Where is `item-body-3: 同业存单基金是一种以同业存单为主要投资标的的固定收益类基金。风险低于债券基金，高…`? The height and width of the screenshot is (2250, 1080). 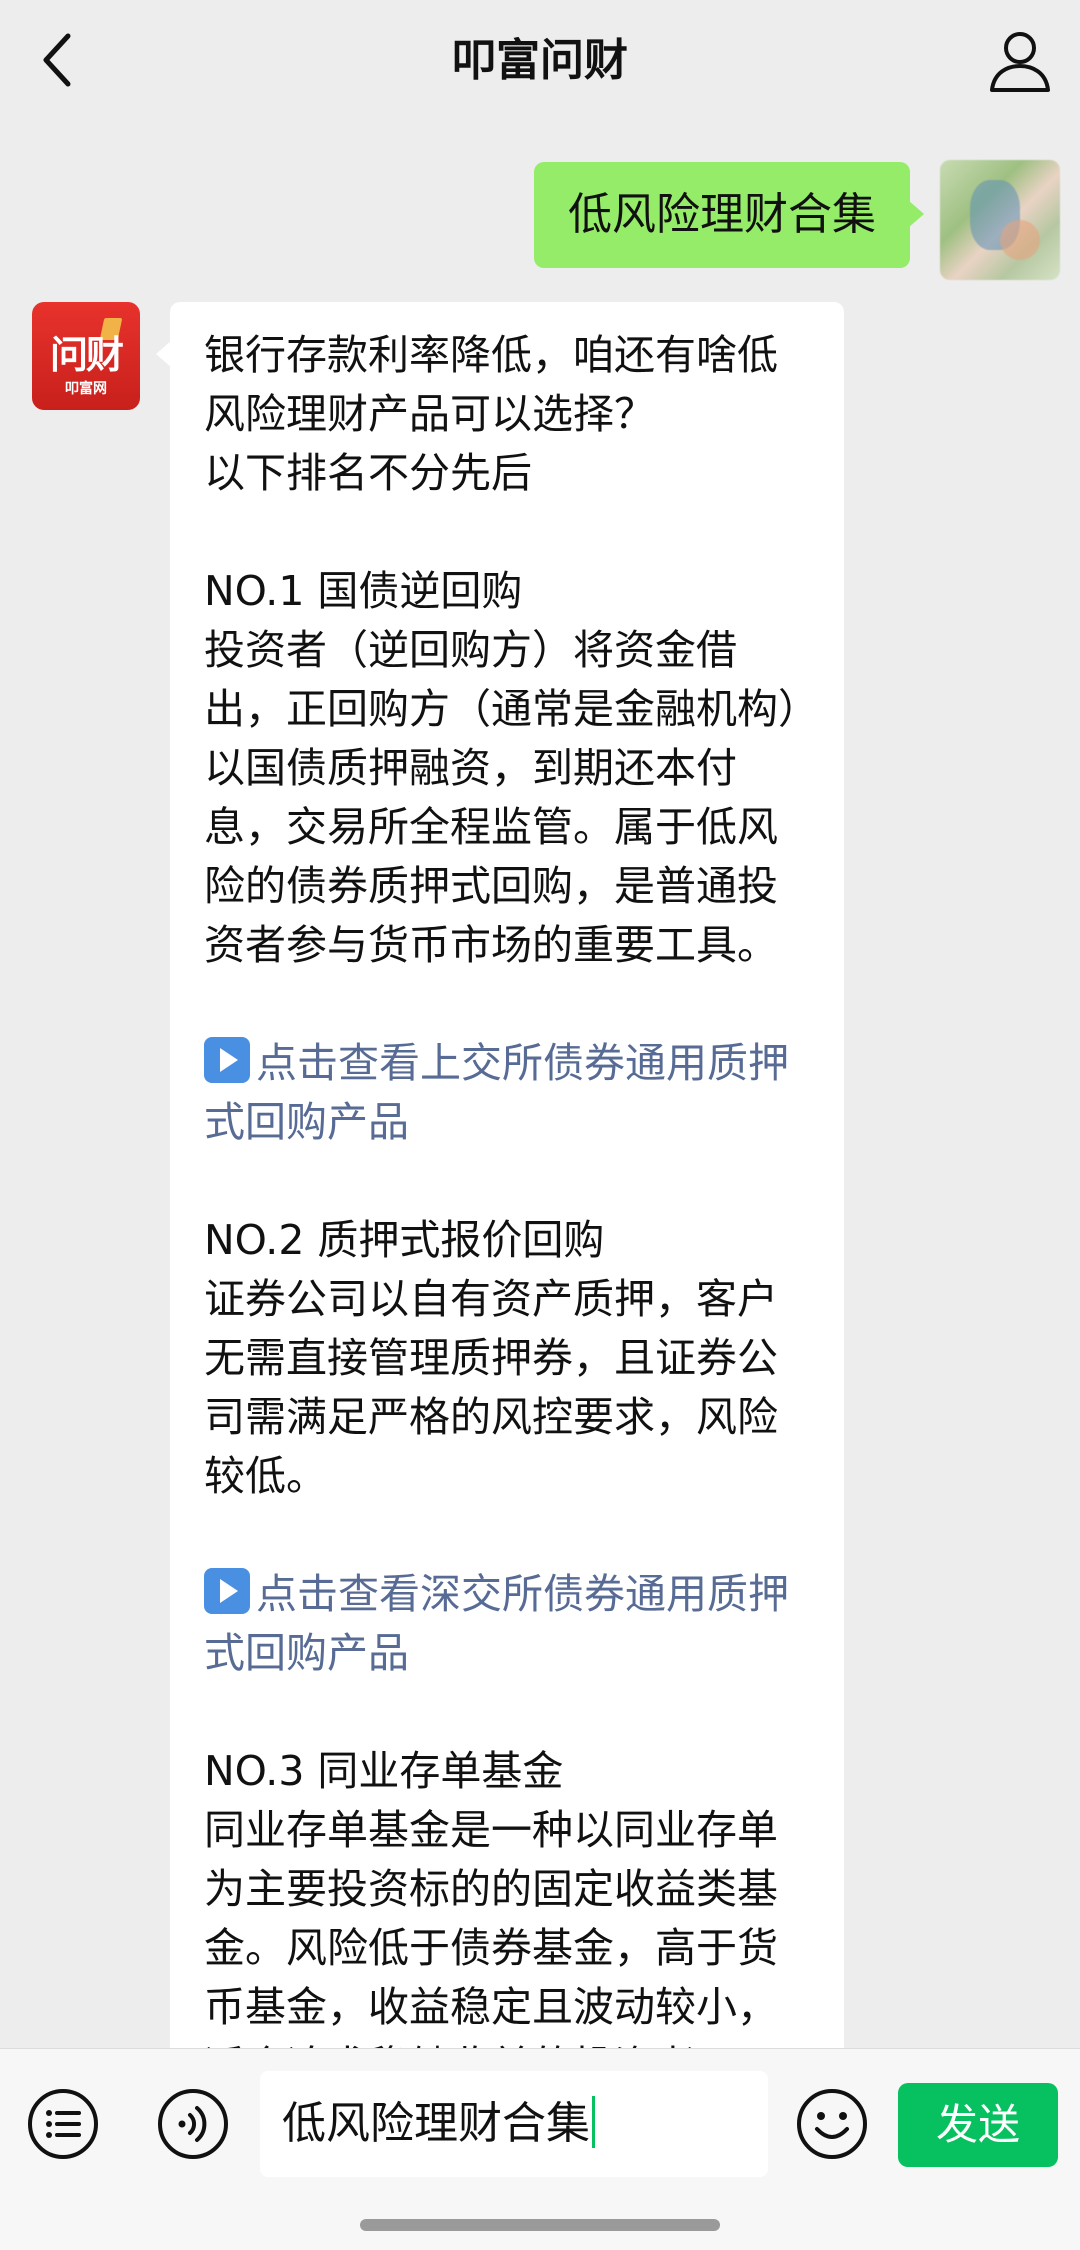 item-body-3: 同业存单基金是一种以同业存单为主要投资标的的固定收益类基金。风险低于债券基金，高… is located at coordinates (491, 1927).